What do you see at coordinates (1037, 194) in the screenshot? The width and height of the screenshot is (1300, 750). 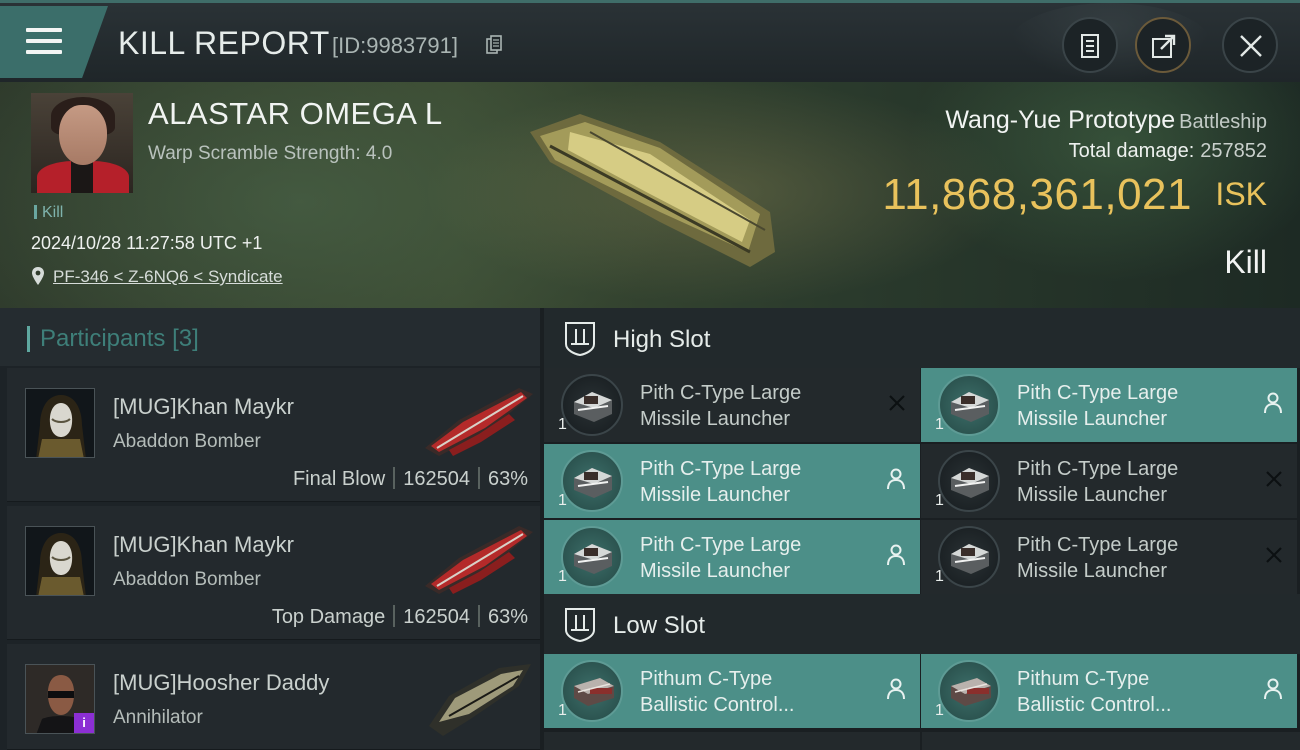 I see `isk-value: 11,868,361,021` at bounding box center [1037, 194].